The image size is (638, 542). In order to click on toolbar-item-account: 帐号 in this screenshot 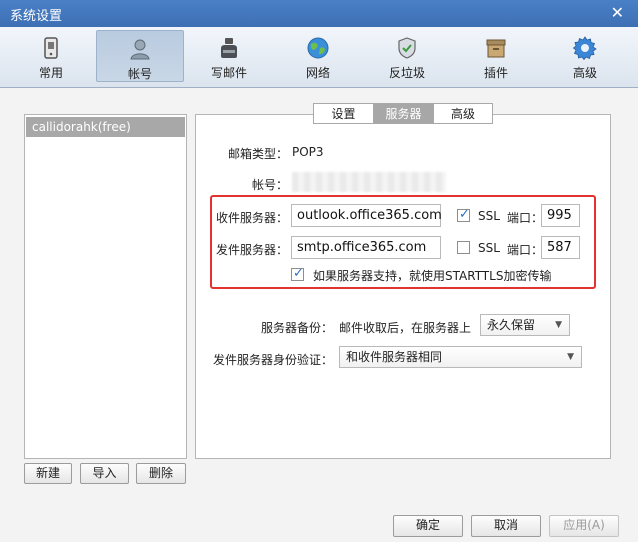, I will do `click(140, 56)`.